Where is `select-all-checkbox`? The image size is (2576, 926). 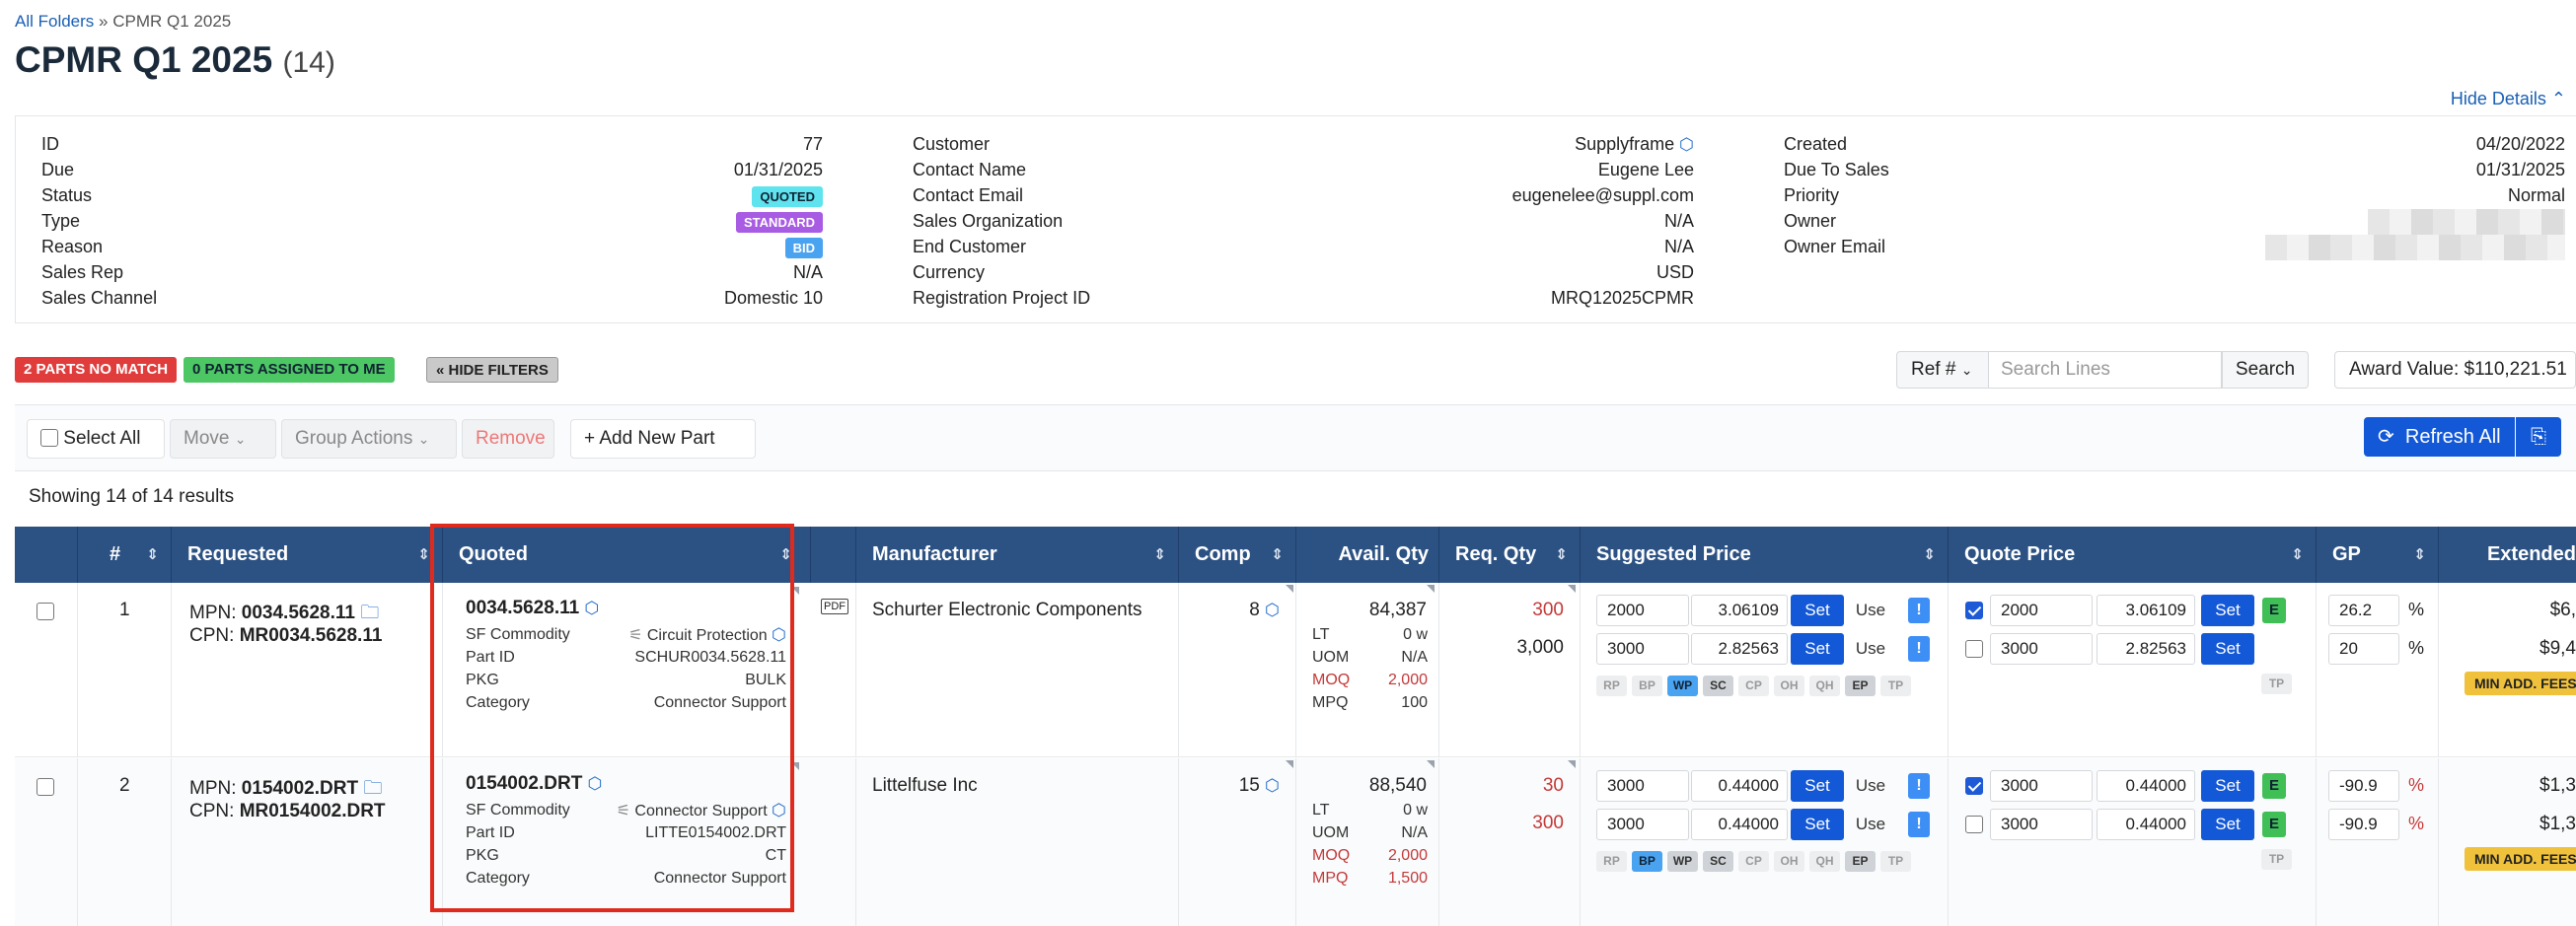
select-all-checkbox is located at coordinates (49, 438).